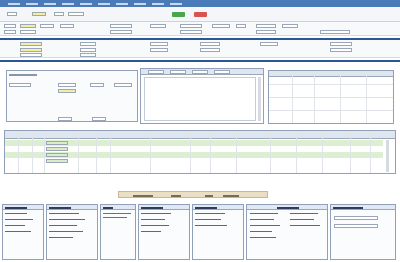 This screenshot has width=400, height=262. Describe the element at coordinates (200, 14) in the screenshot. I see `delete-button` at that location.